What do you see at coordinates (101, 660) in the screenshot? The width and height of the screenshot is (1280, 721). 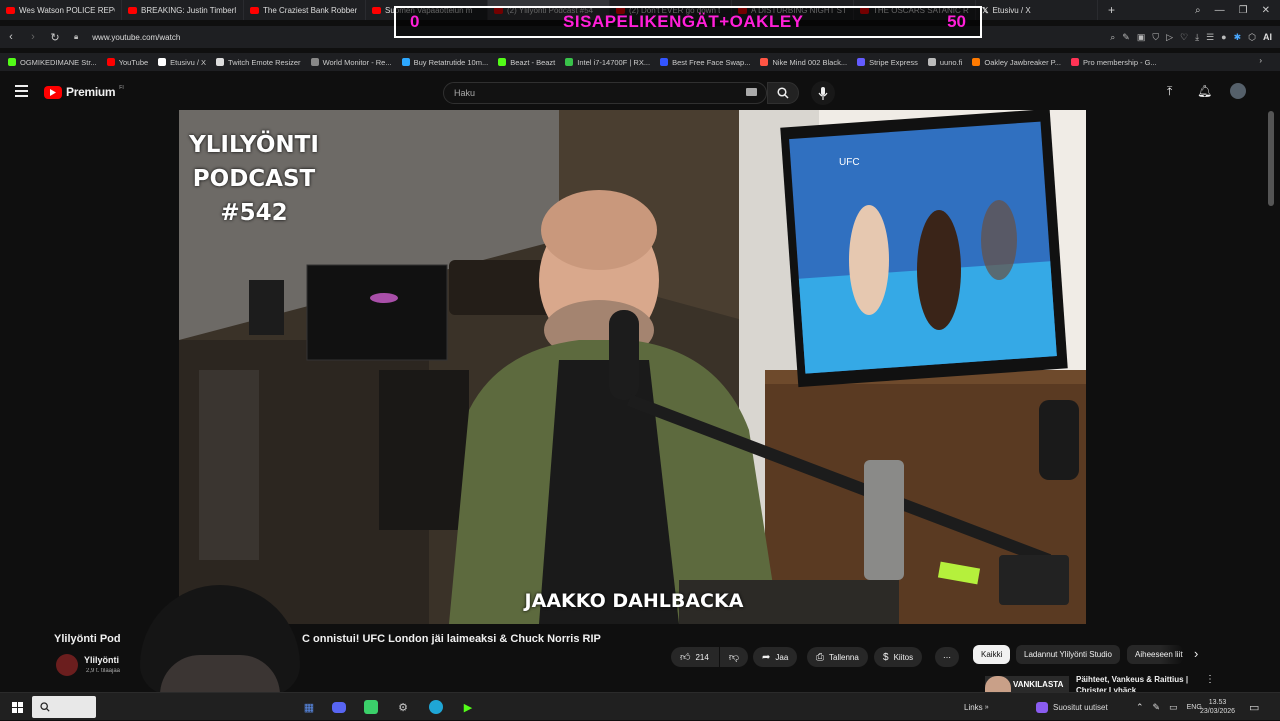 I see `channel-name: Ylilyönti` at bounding box center [101, 660].